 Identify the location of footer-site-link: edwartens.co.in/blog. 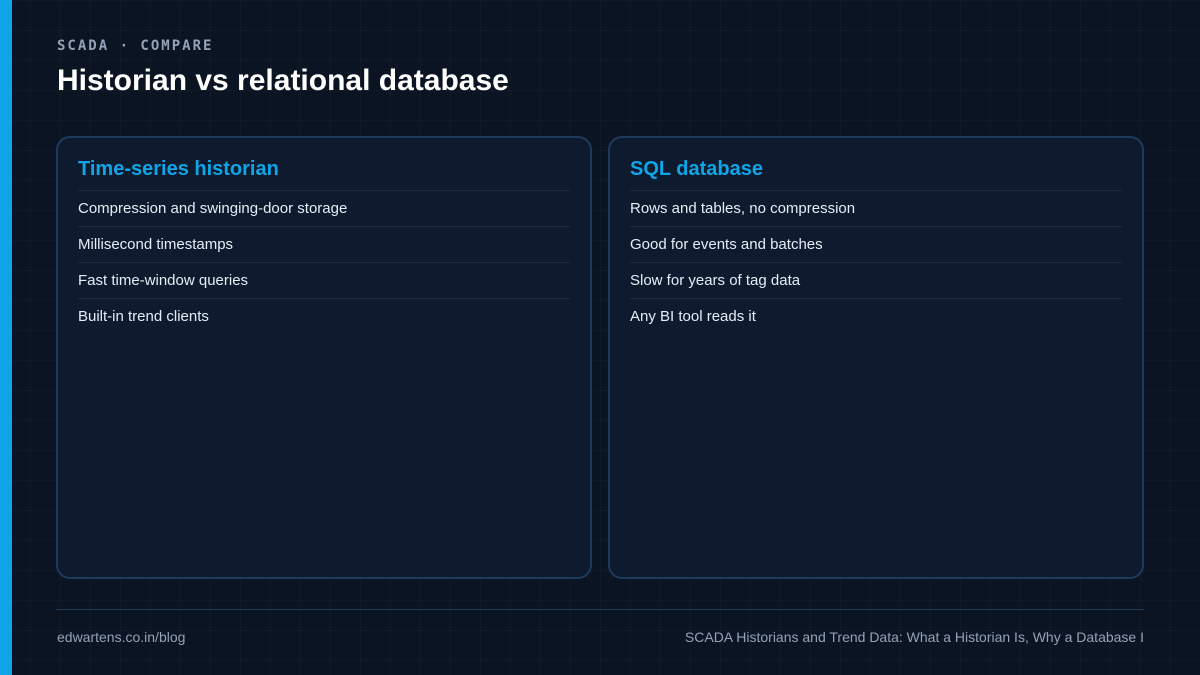
(121, 637).